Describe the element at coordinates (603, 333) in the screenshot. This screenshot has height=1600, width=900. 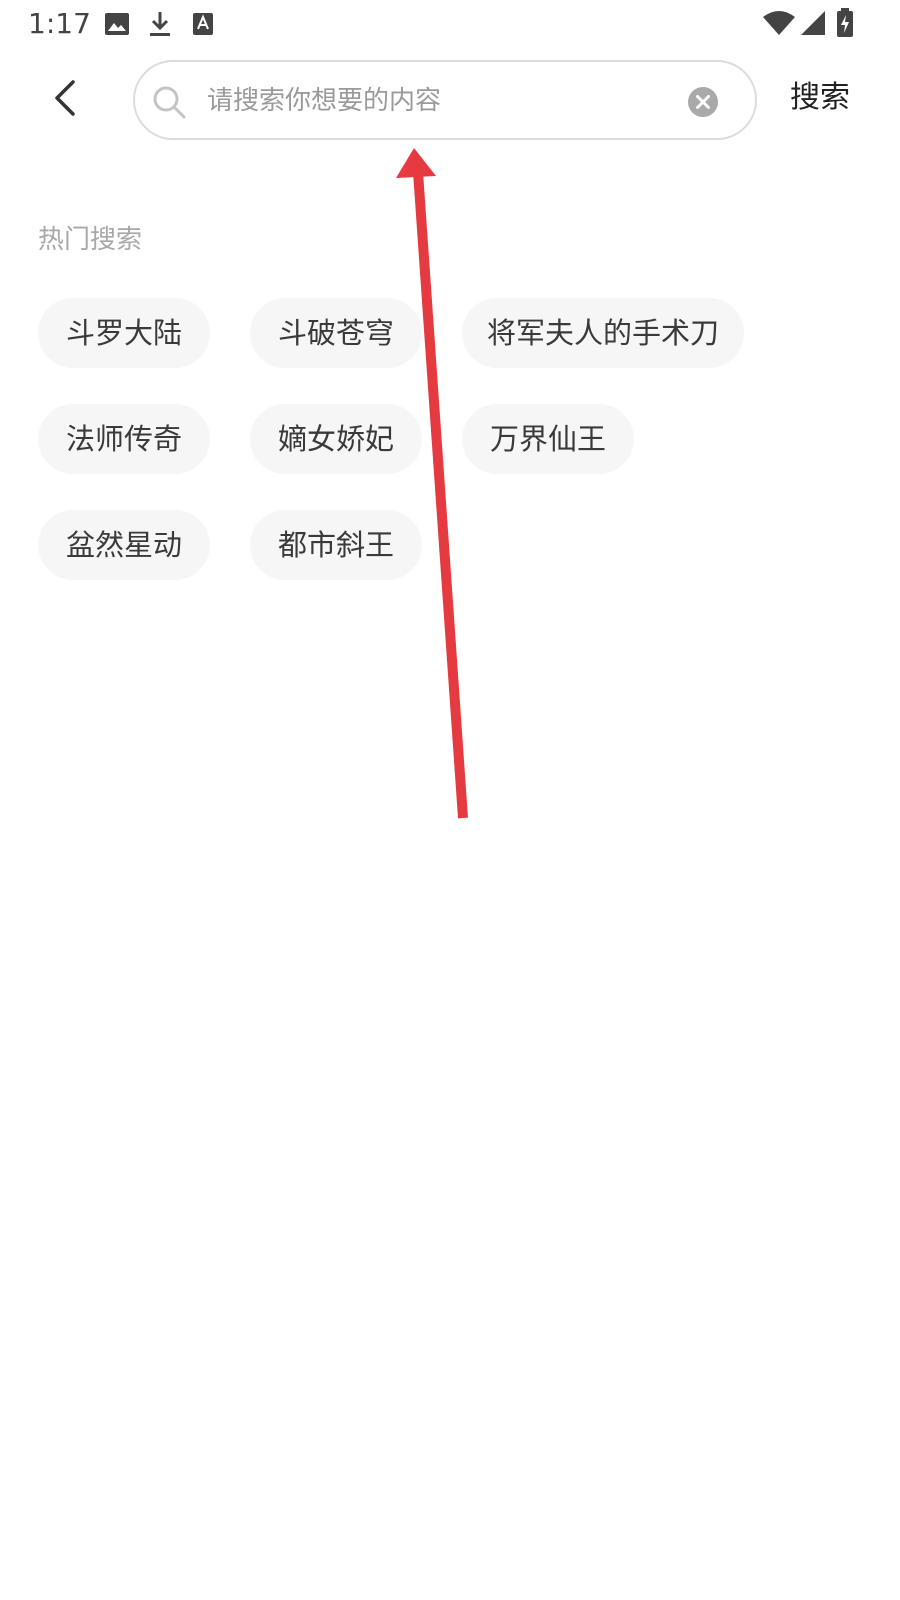
I see `hot-search-chip: 将军夫人的手术刀` at that location.